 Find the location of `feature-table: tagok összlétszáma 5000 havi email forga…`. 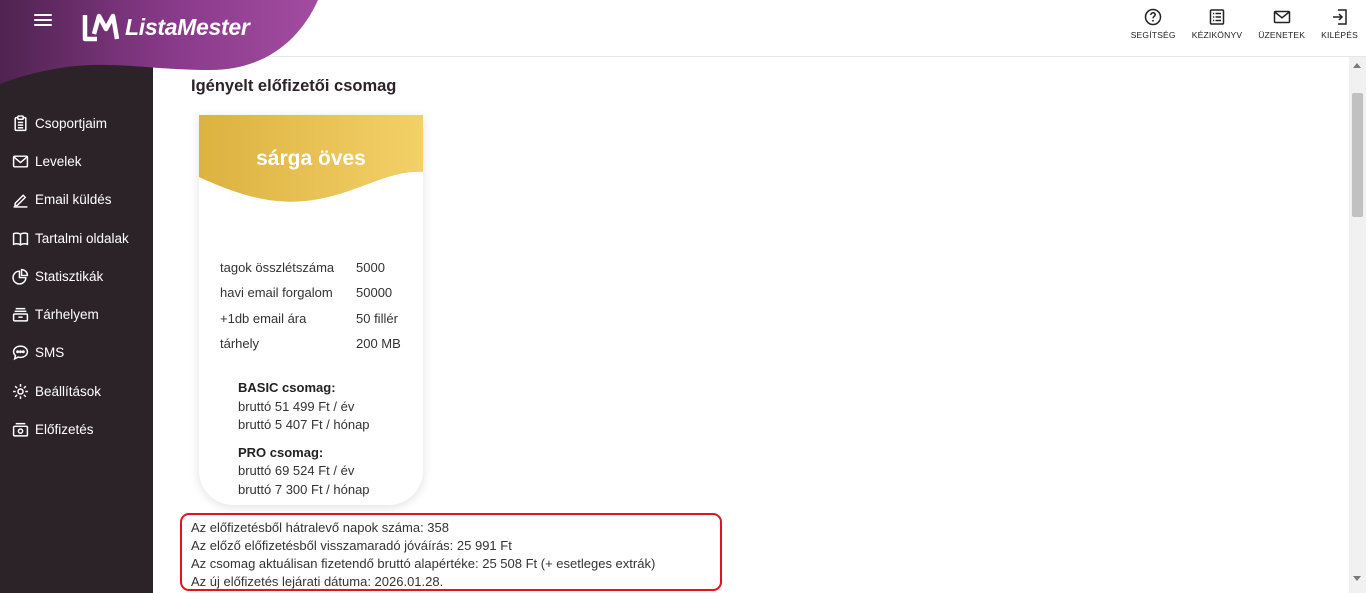

feature-table: tagok összlétszáma 5000 havi email forga… is located at coordinates (310, 305).